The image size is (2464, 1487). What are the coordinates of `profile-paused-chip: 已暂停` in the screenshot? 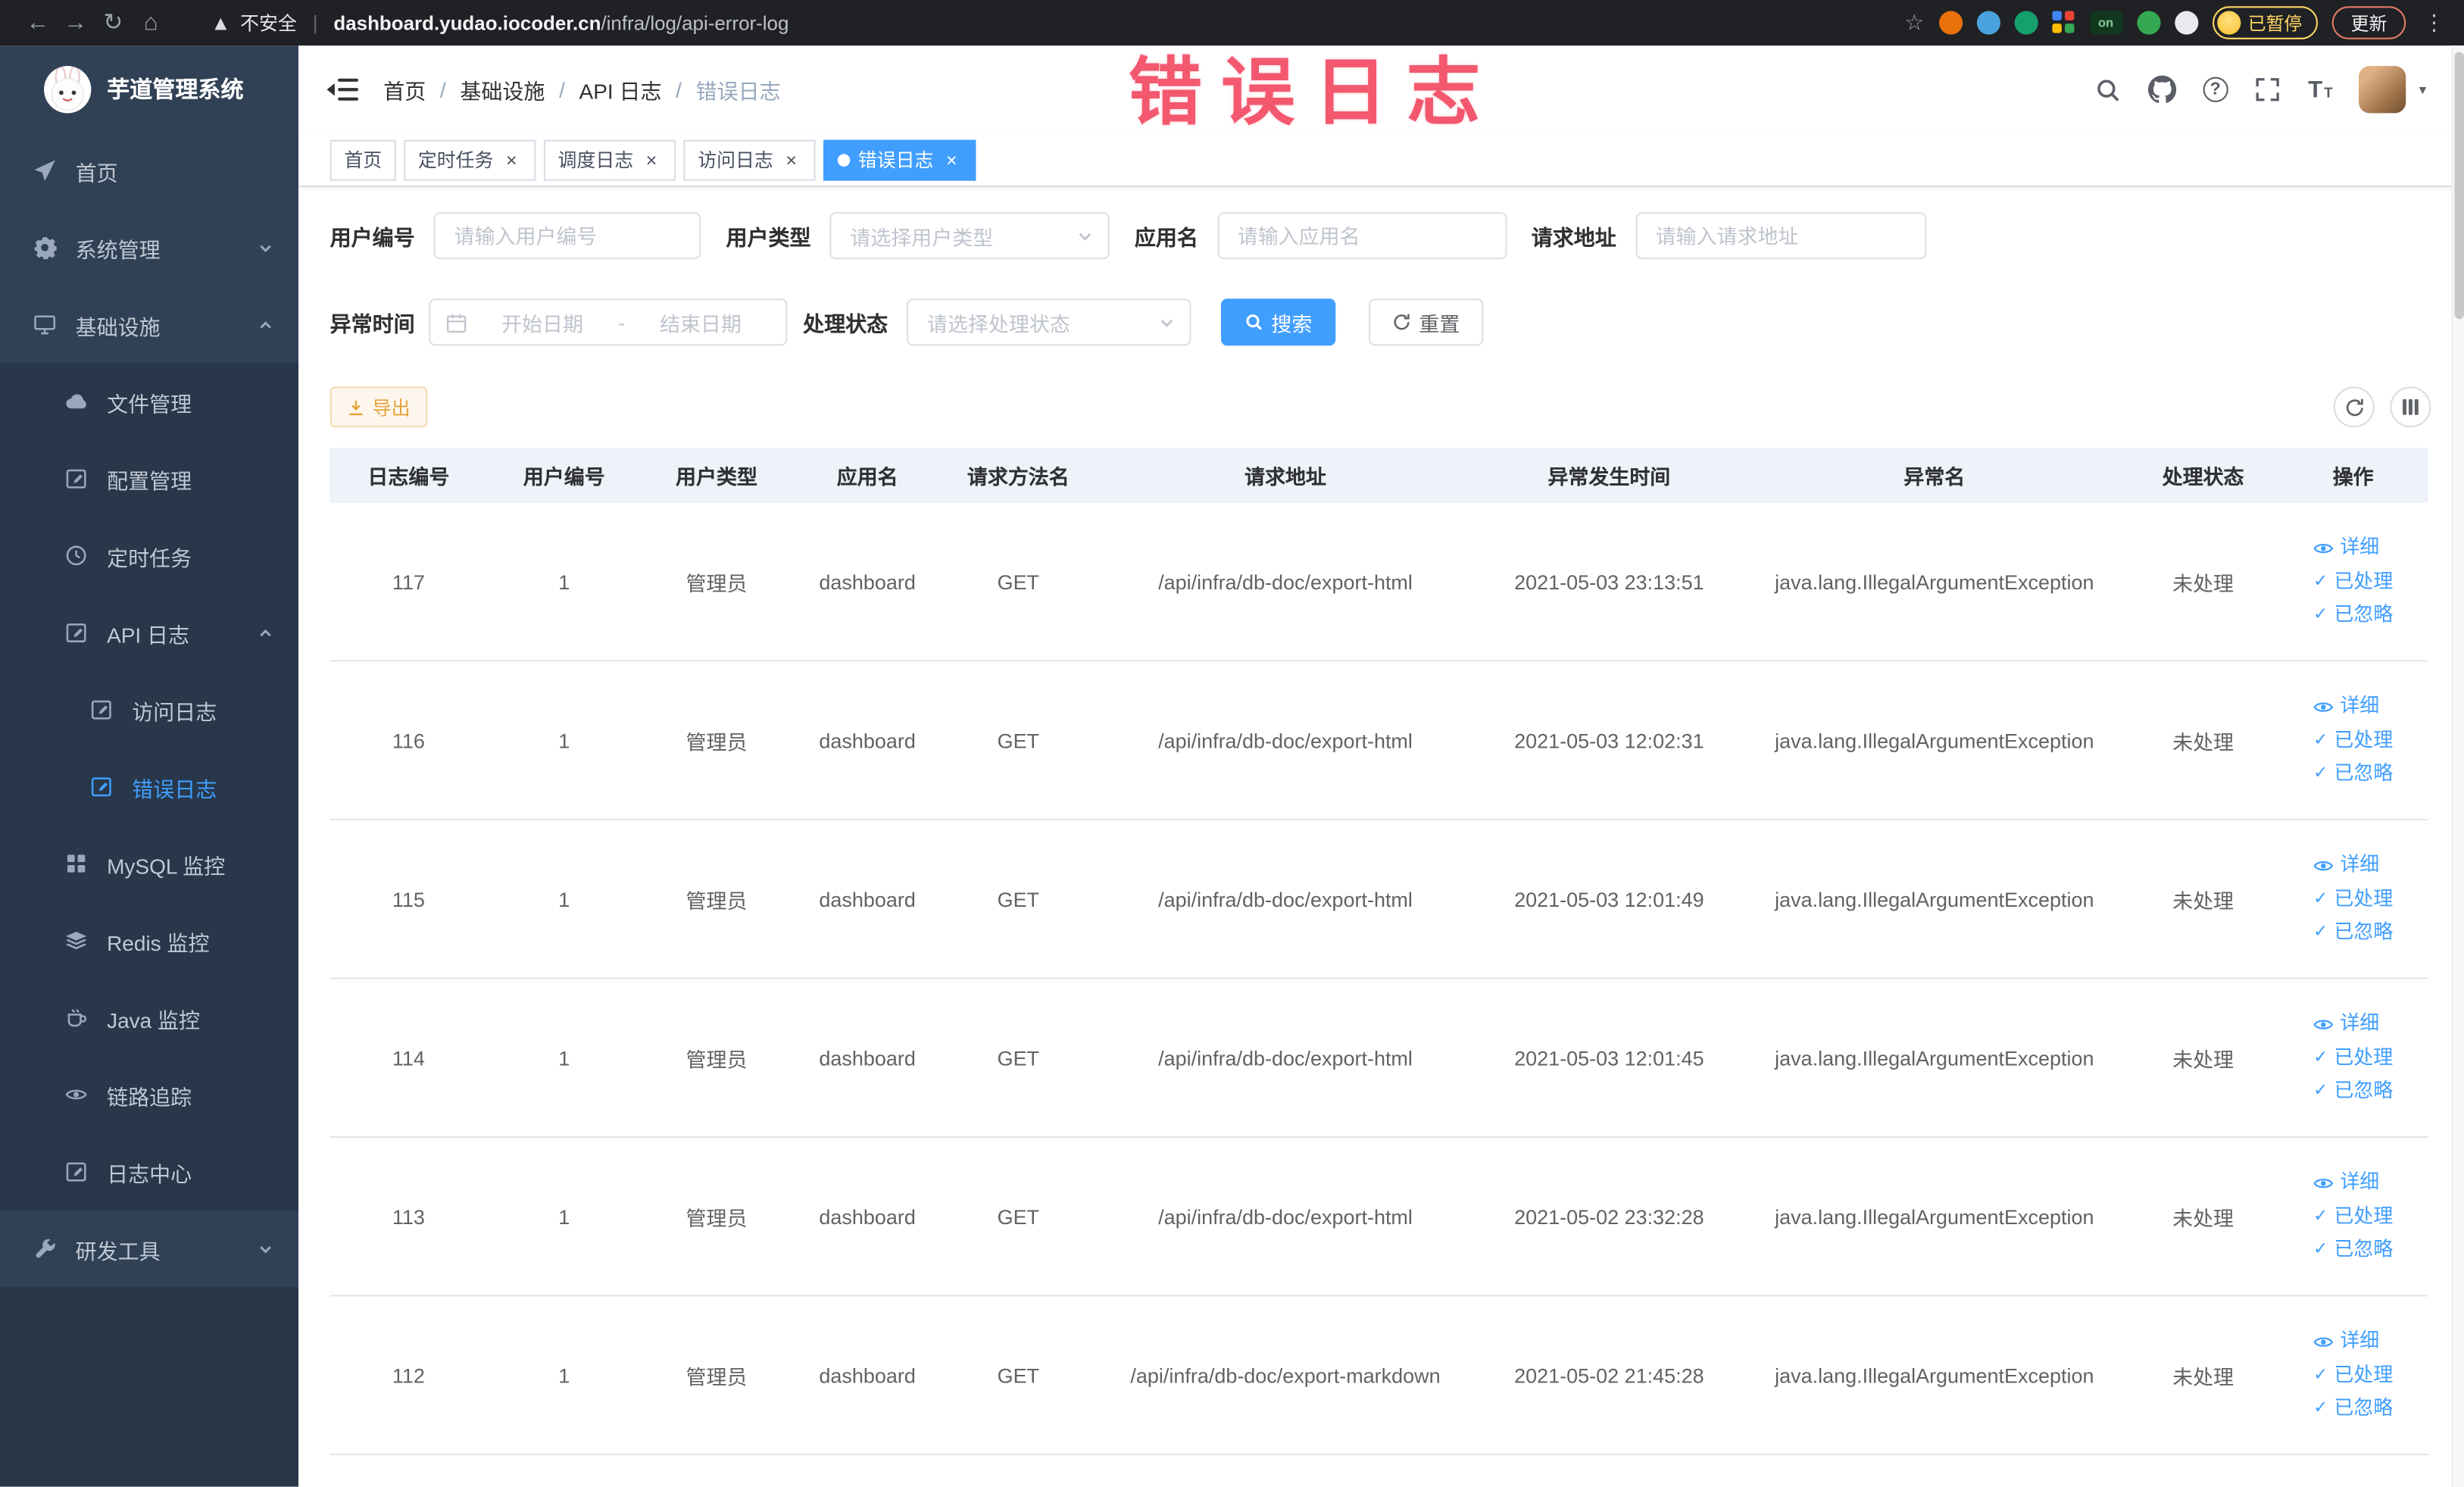 It's located at (2265, 22).